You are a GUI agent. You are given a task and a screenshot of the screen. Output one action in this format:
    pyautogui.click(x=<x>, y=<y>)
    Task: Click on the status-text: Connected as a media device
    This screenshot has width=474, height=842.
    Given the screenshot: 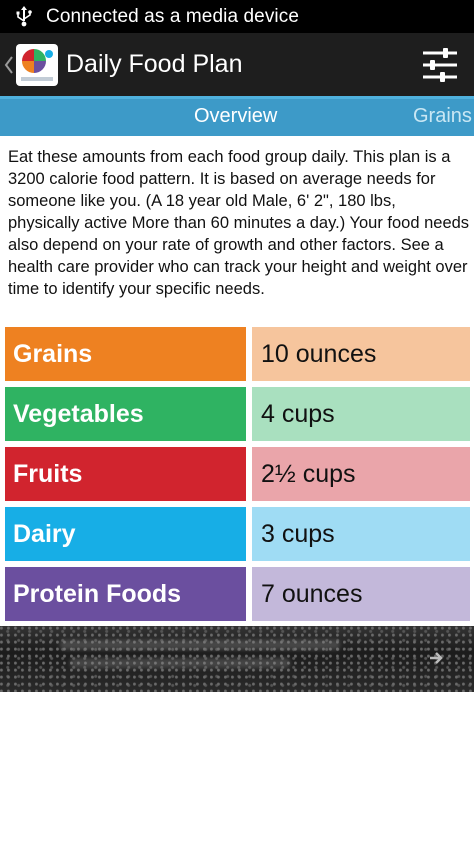 What is the action you would take?
    pyautogui.click(x=173, y=16)
    